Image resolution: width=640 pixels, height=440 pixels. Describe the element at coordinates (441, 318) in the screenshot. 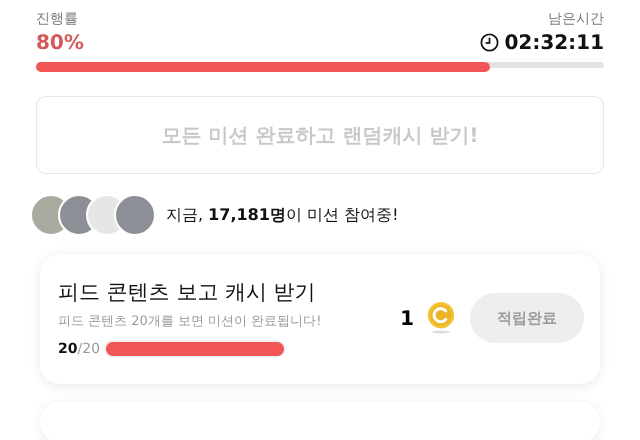

I see `coin-icon` at that location.